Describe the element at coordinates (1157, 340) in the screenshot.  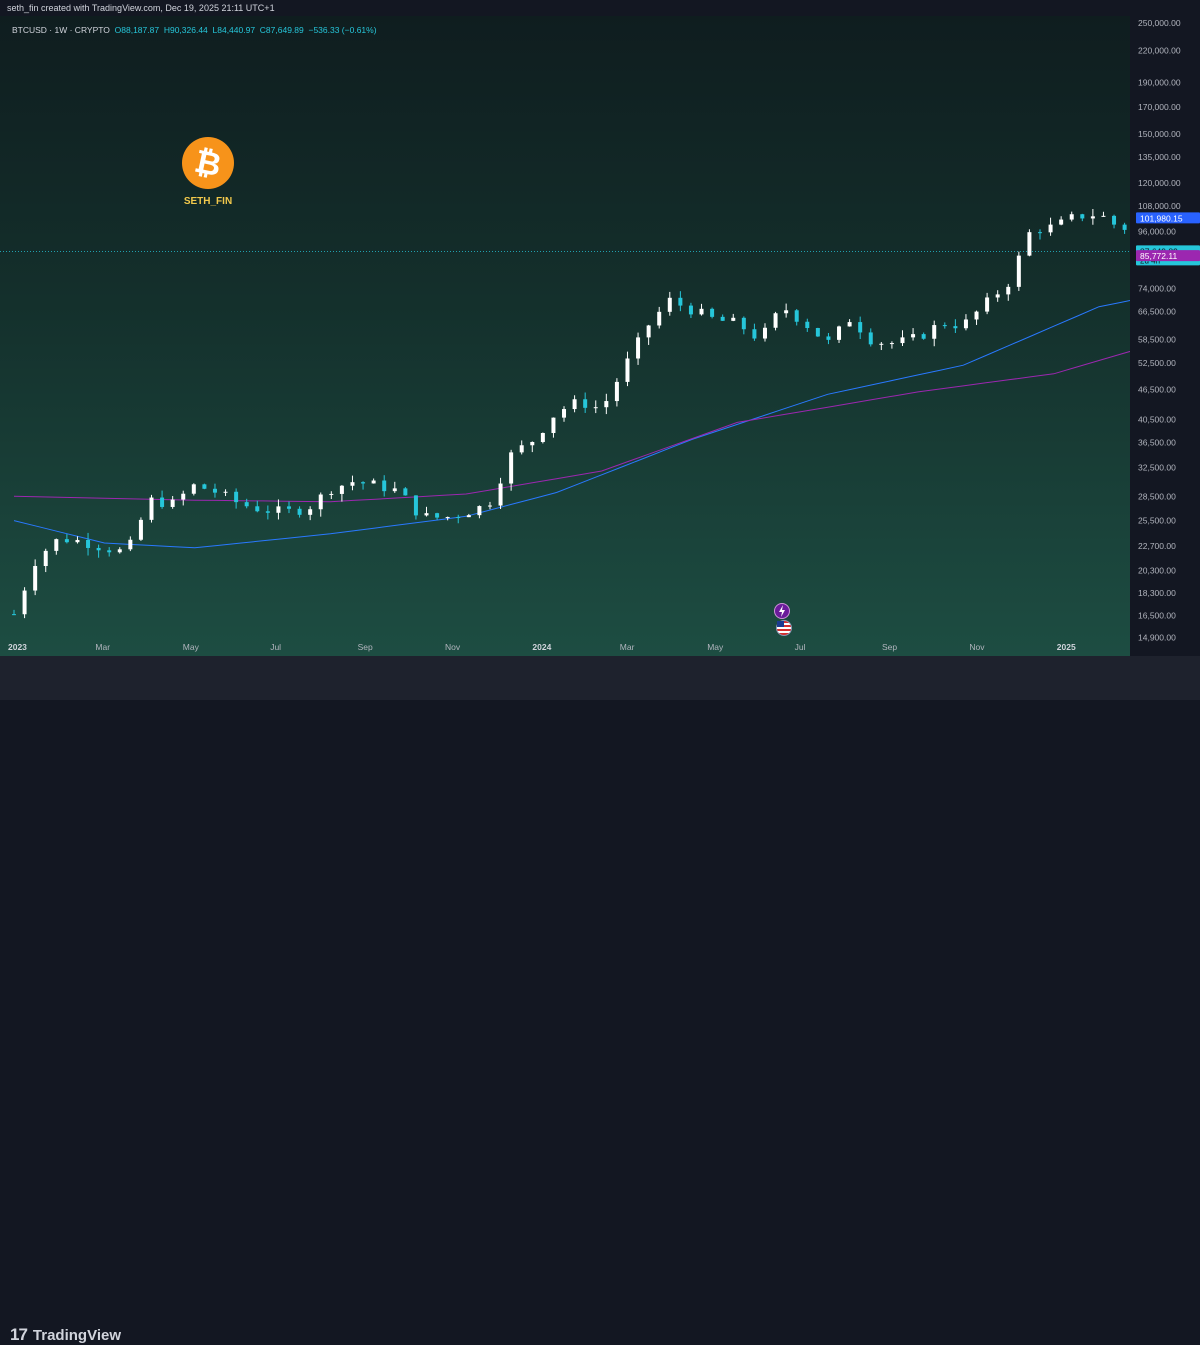
I see `price-tick-label: 58,500.00` at that location.